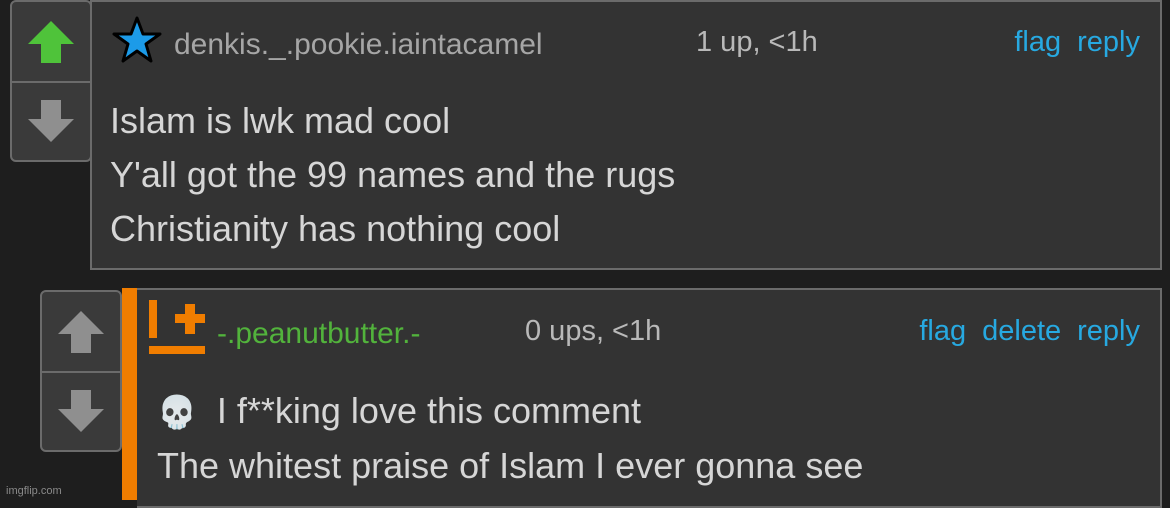 This screenshot has width=1170, height=508. I want to click on points-time: 1 up, <1h, so click(757, 42).